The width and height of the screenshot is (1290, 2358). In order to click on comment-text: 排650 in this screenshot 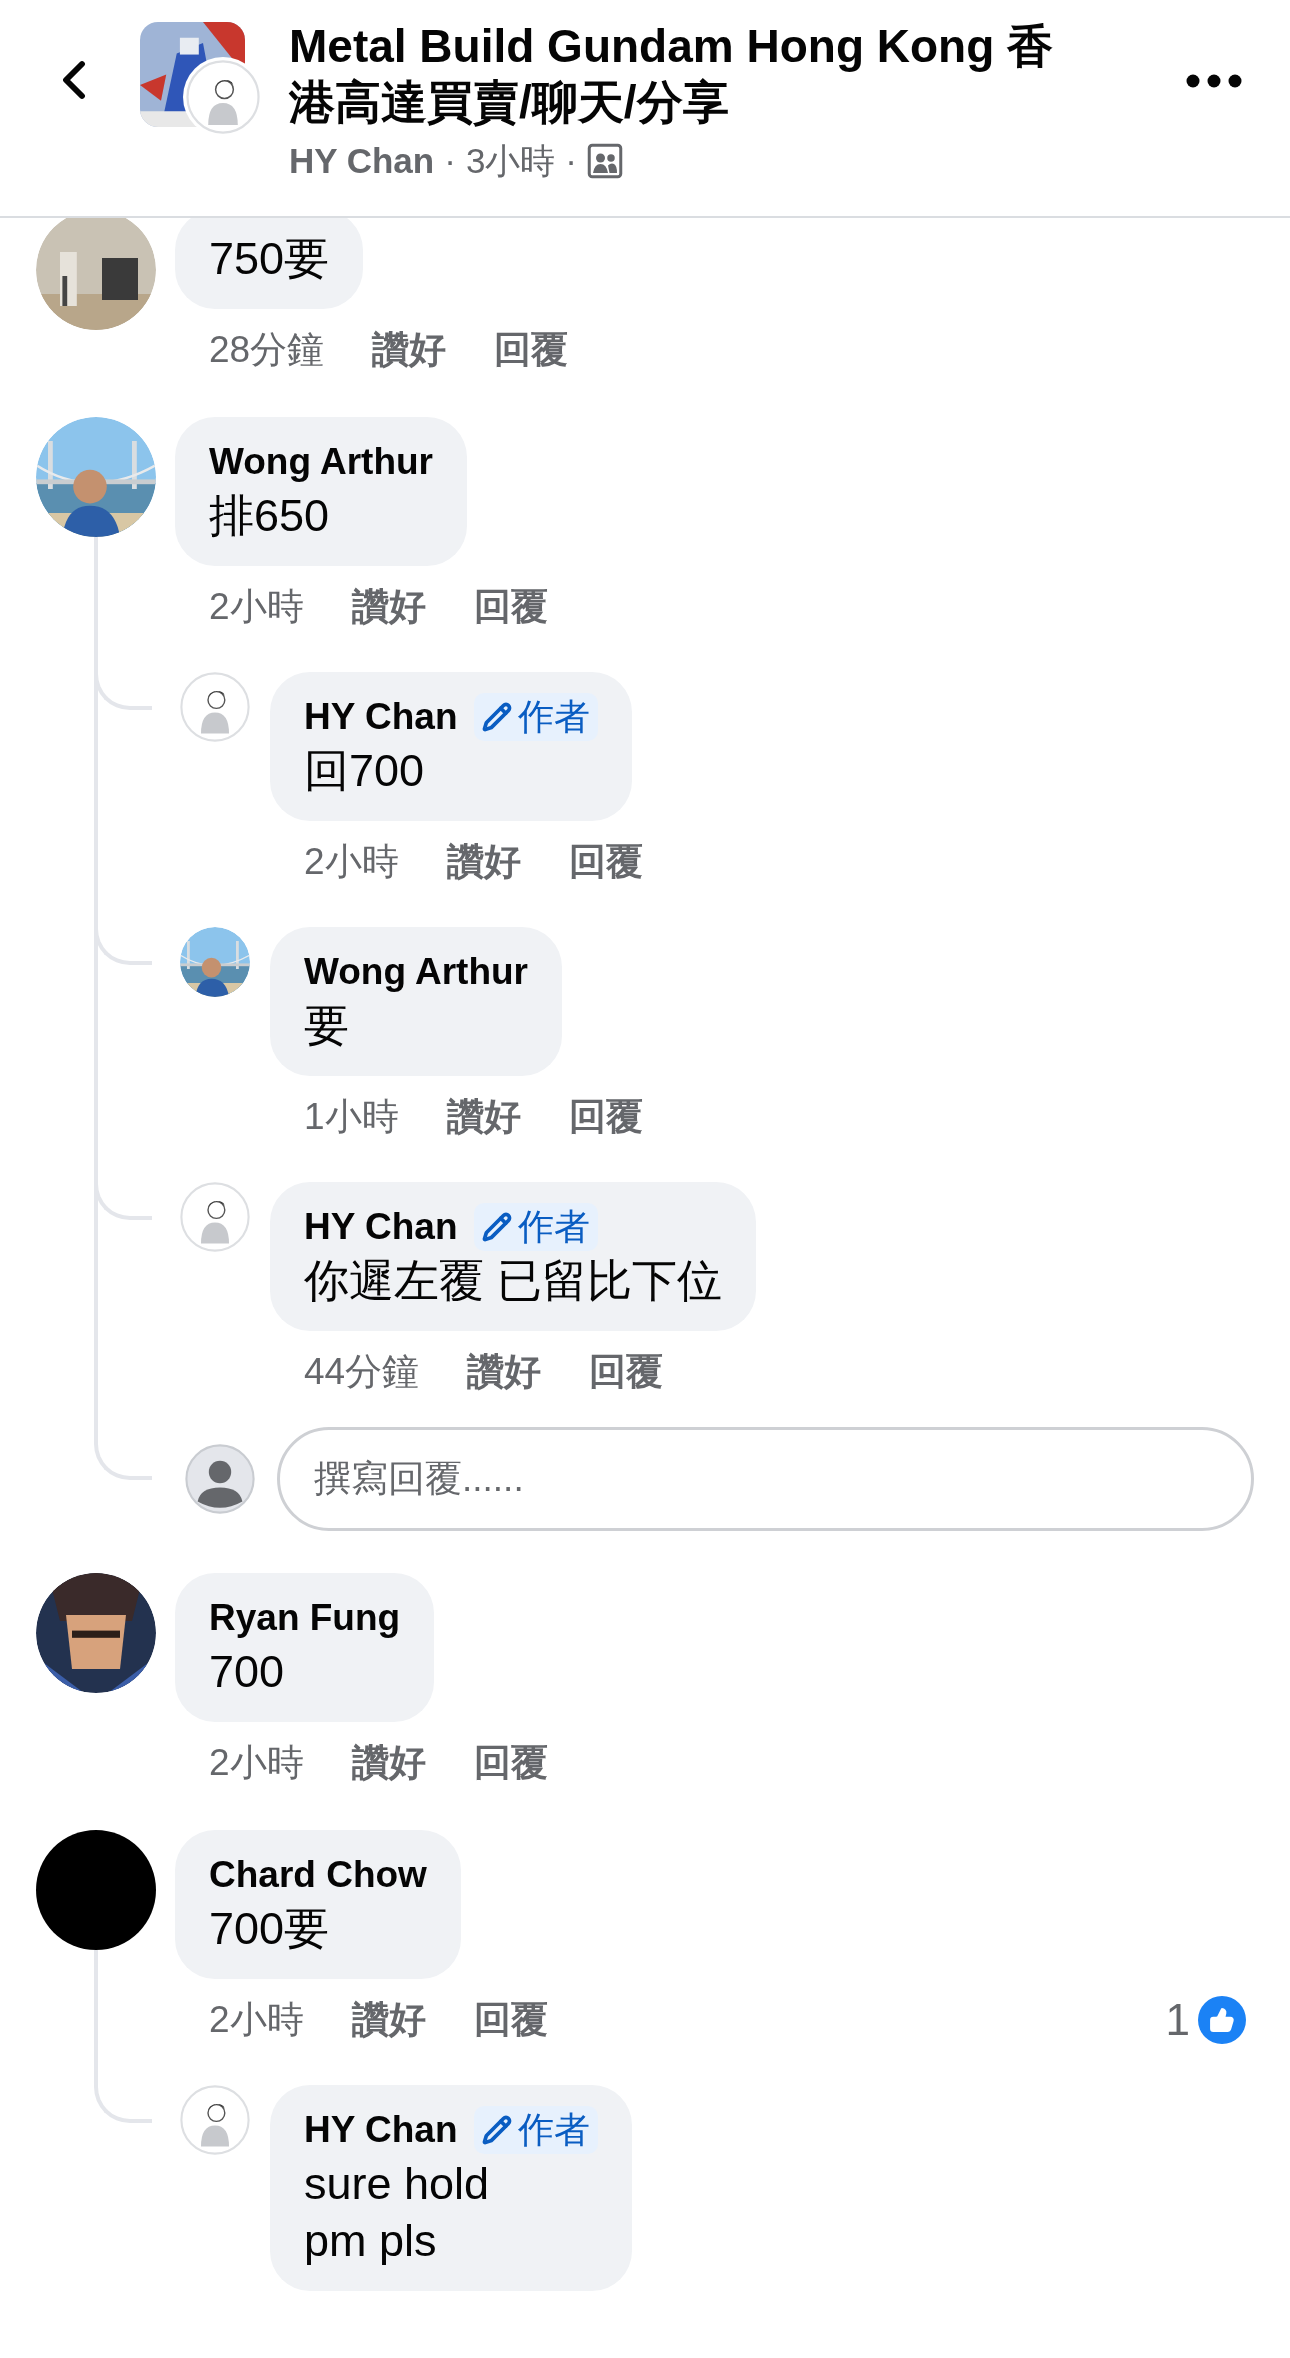, I will do `click(269, 516)`.